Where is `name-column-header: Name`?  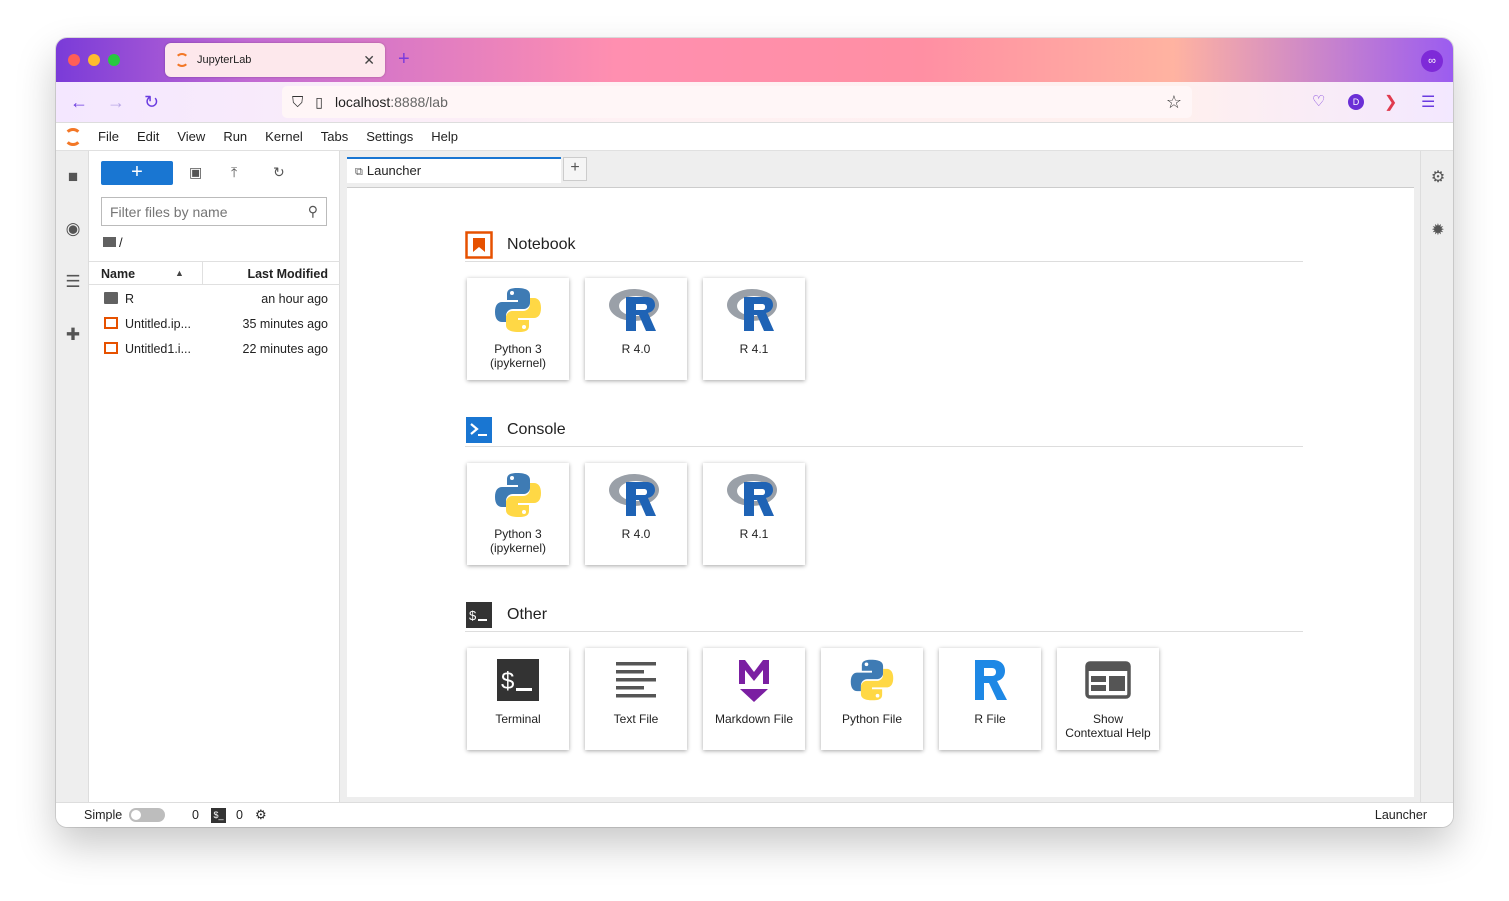 name-column-header: Name is located at coordinates (118, 274).